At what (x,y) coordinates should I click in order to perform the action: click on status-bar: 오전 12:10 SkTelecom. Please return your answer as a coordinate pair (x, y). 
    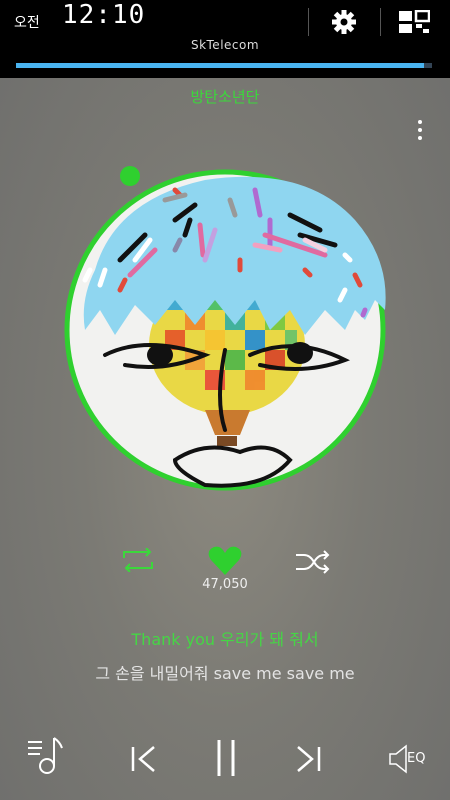
    Looking at the image, I should click on (225, 39).